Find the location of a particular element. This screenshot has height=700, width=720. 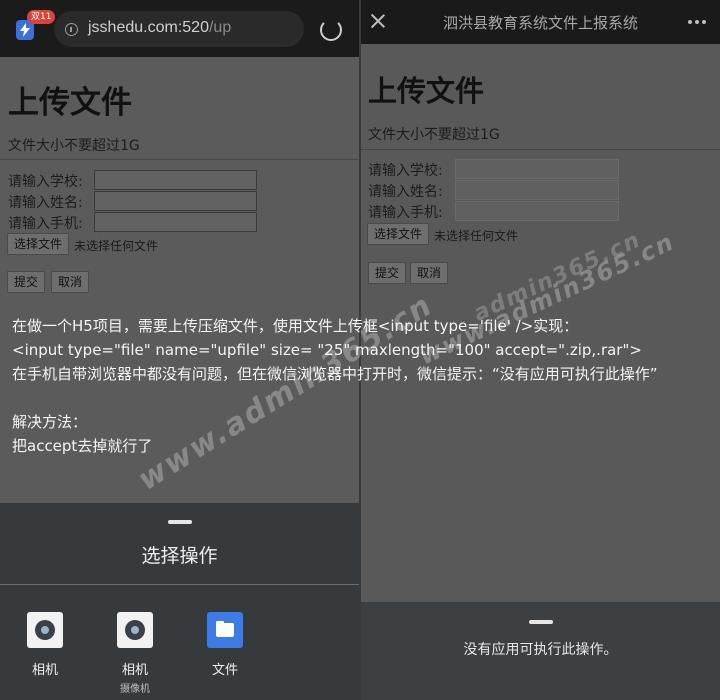

reload-icon is located at coordinates (331, 30).